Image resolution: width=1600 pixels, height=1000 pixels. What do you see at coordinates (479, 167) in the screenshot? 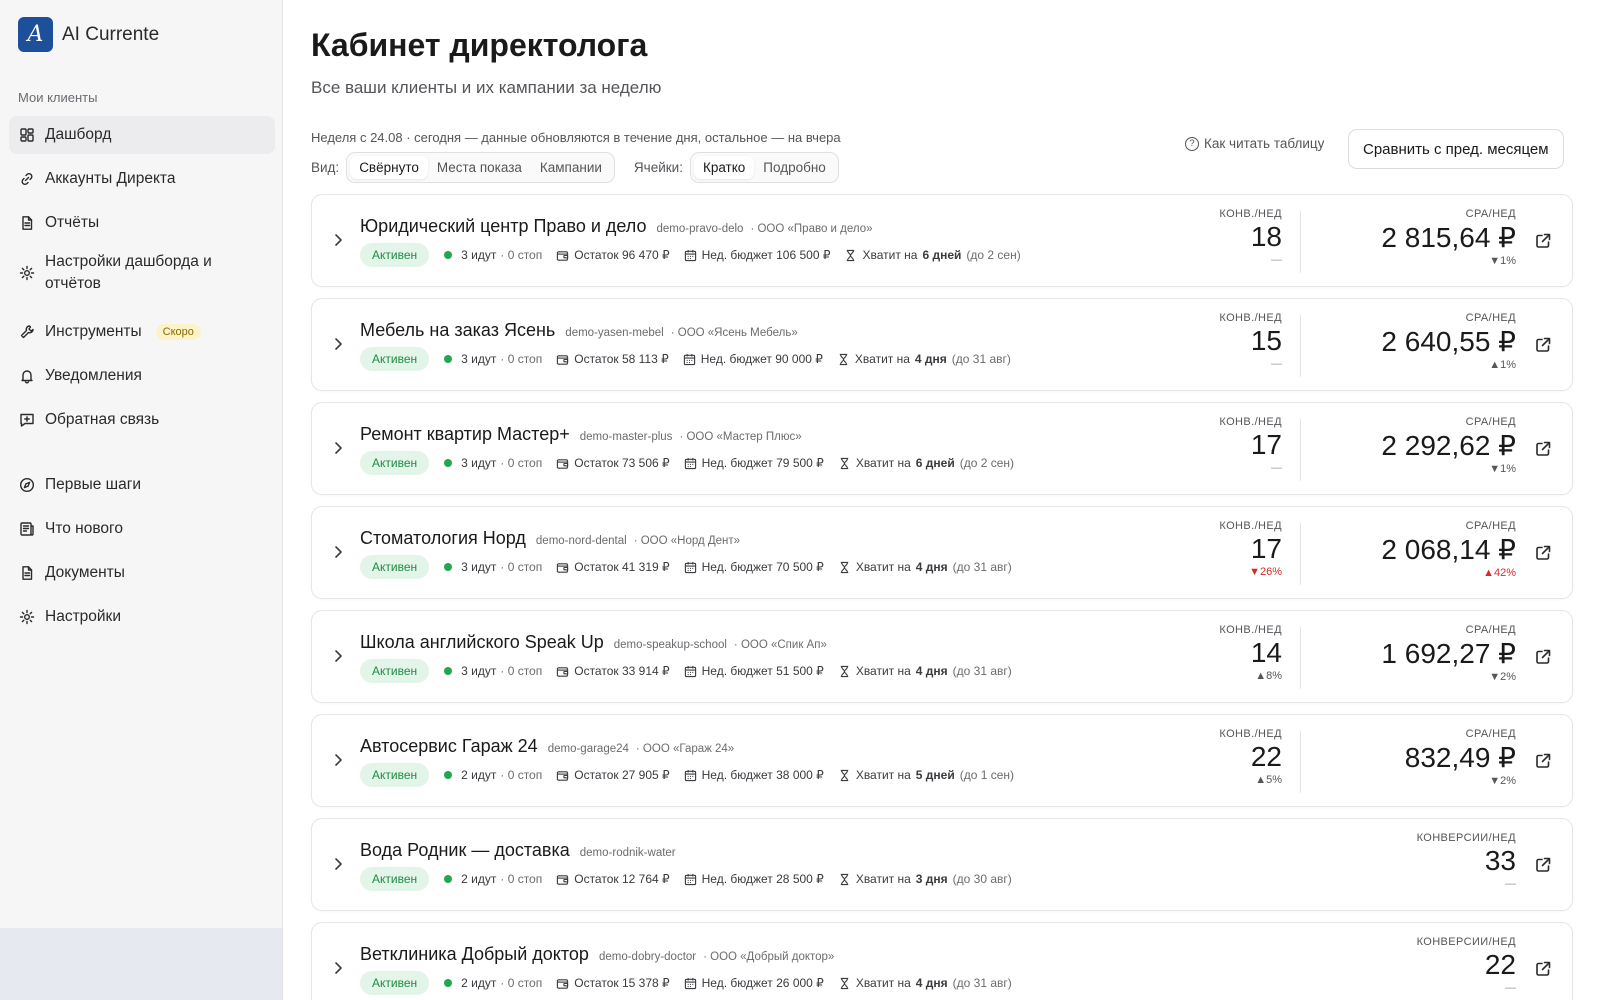
I see `view-option-1: Места показа` at bounding box center [479, 167].